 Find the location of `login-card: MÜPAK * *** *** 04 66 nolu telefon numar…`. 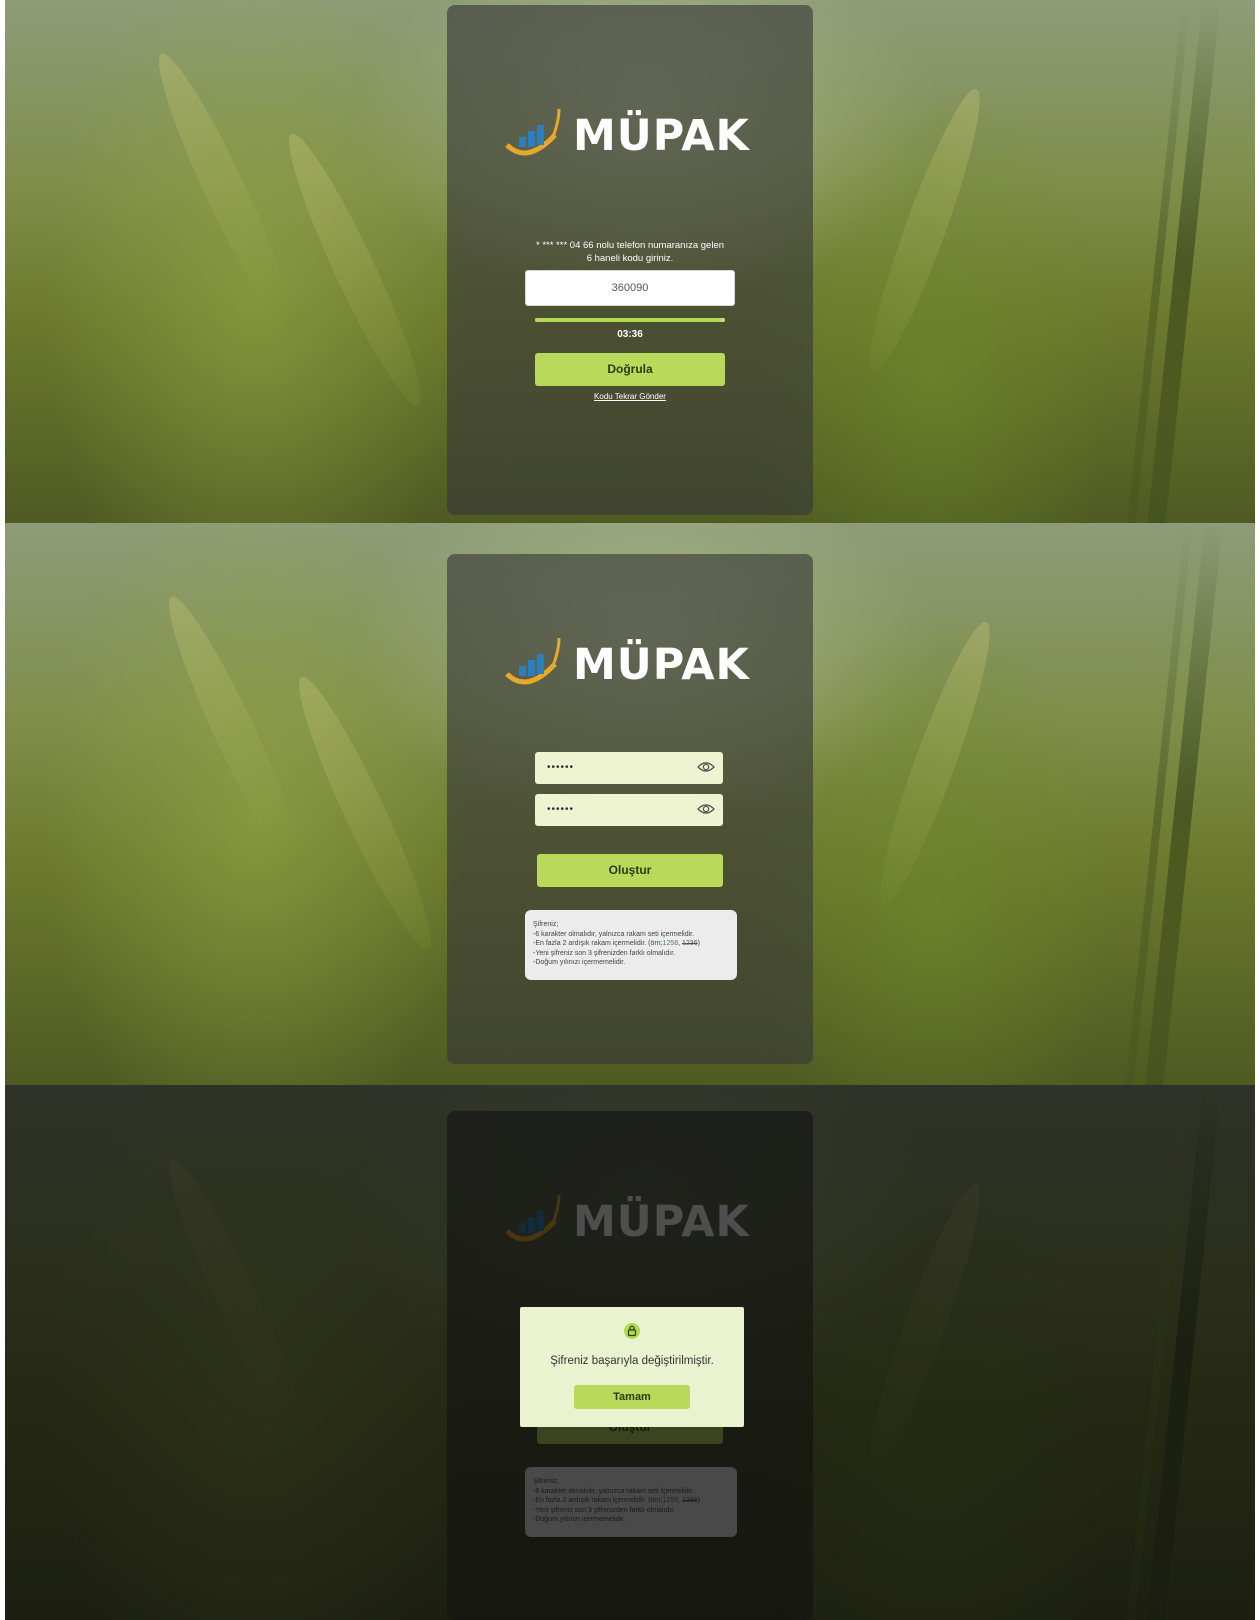

login-card: MÜPAK * *** *** 04 66 nolu telefon numar… is located at coordinates (630, 260).